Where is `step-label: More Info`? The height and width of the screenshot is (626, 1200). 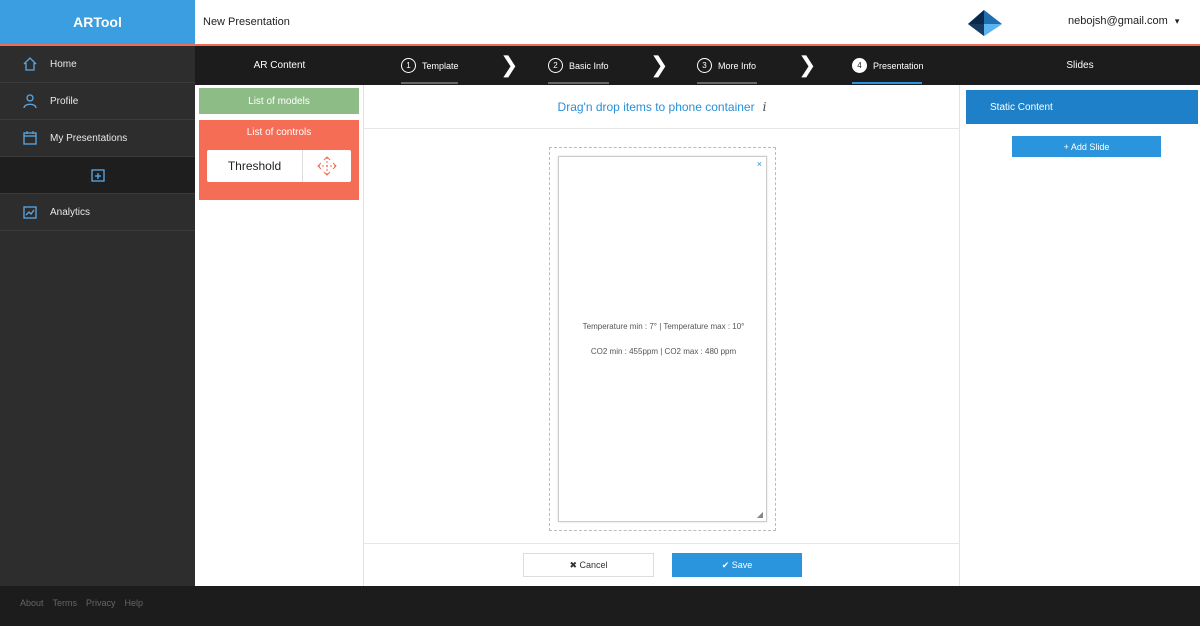
step-label: More Info is located at coordinates (737, 65).